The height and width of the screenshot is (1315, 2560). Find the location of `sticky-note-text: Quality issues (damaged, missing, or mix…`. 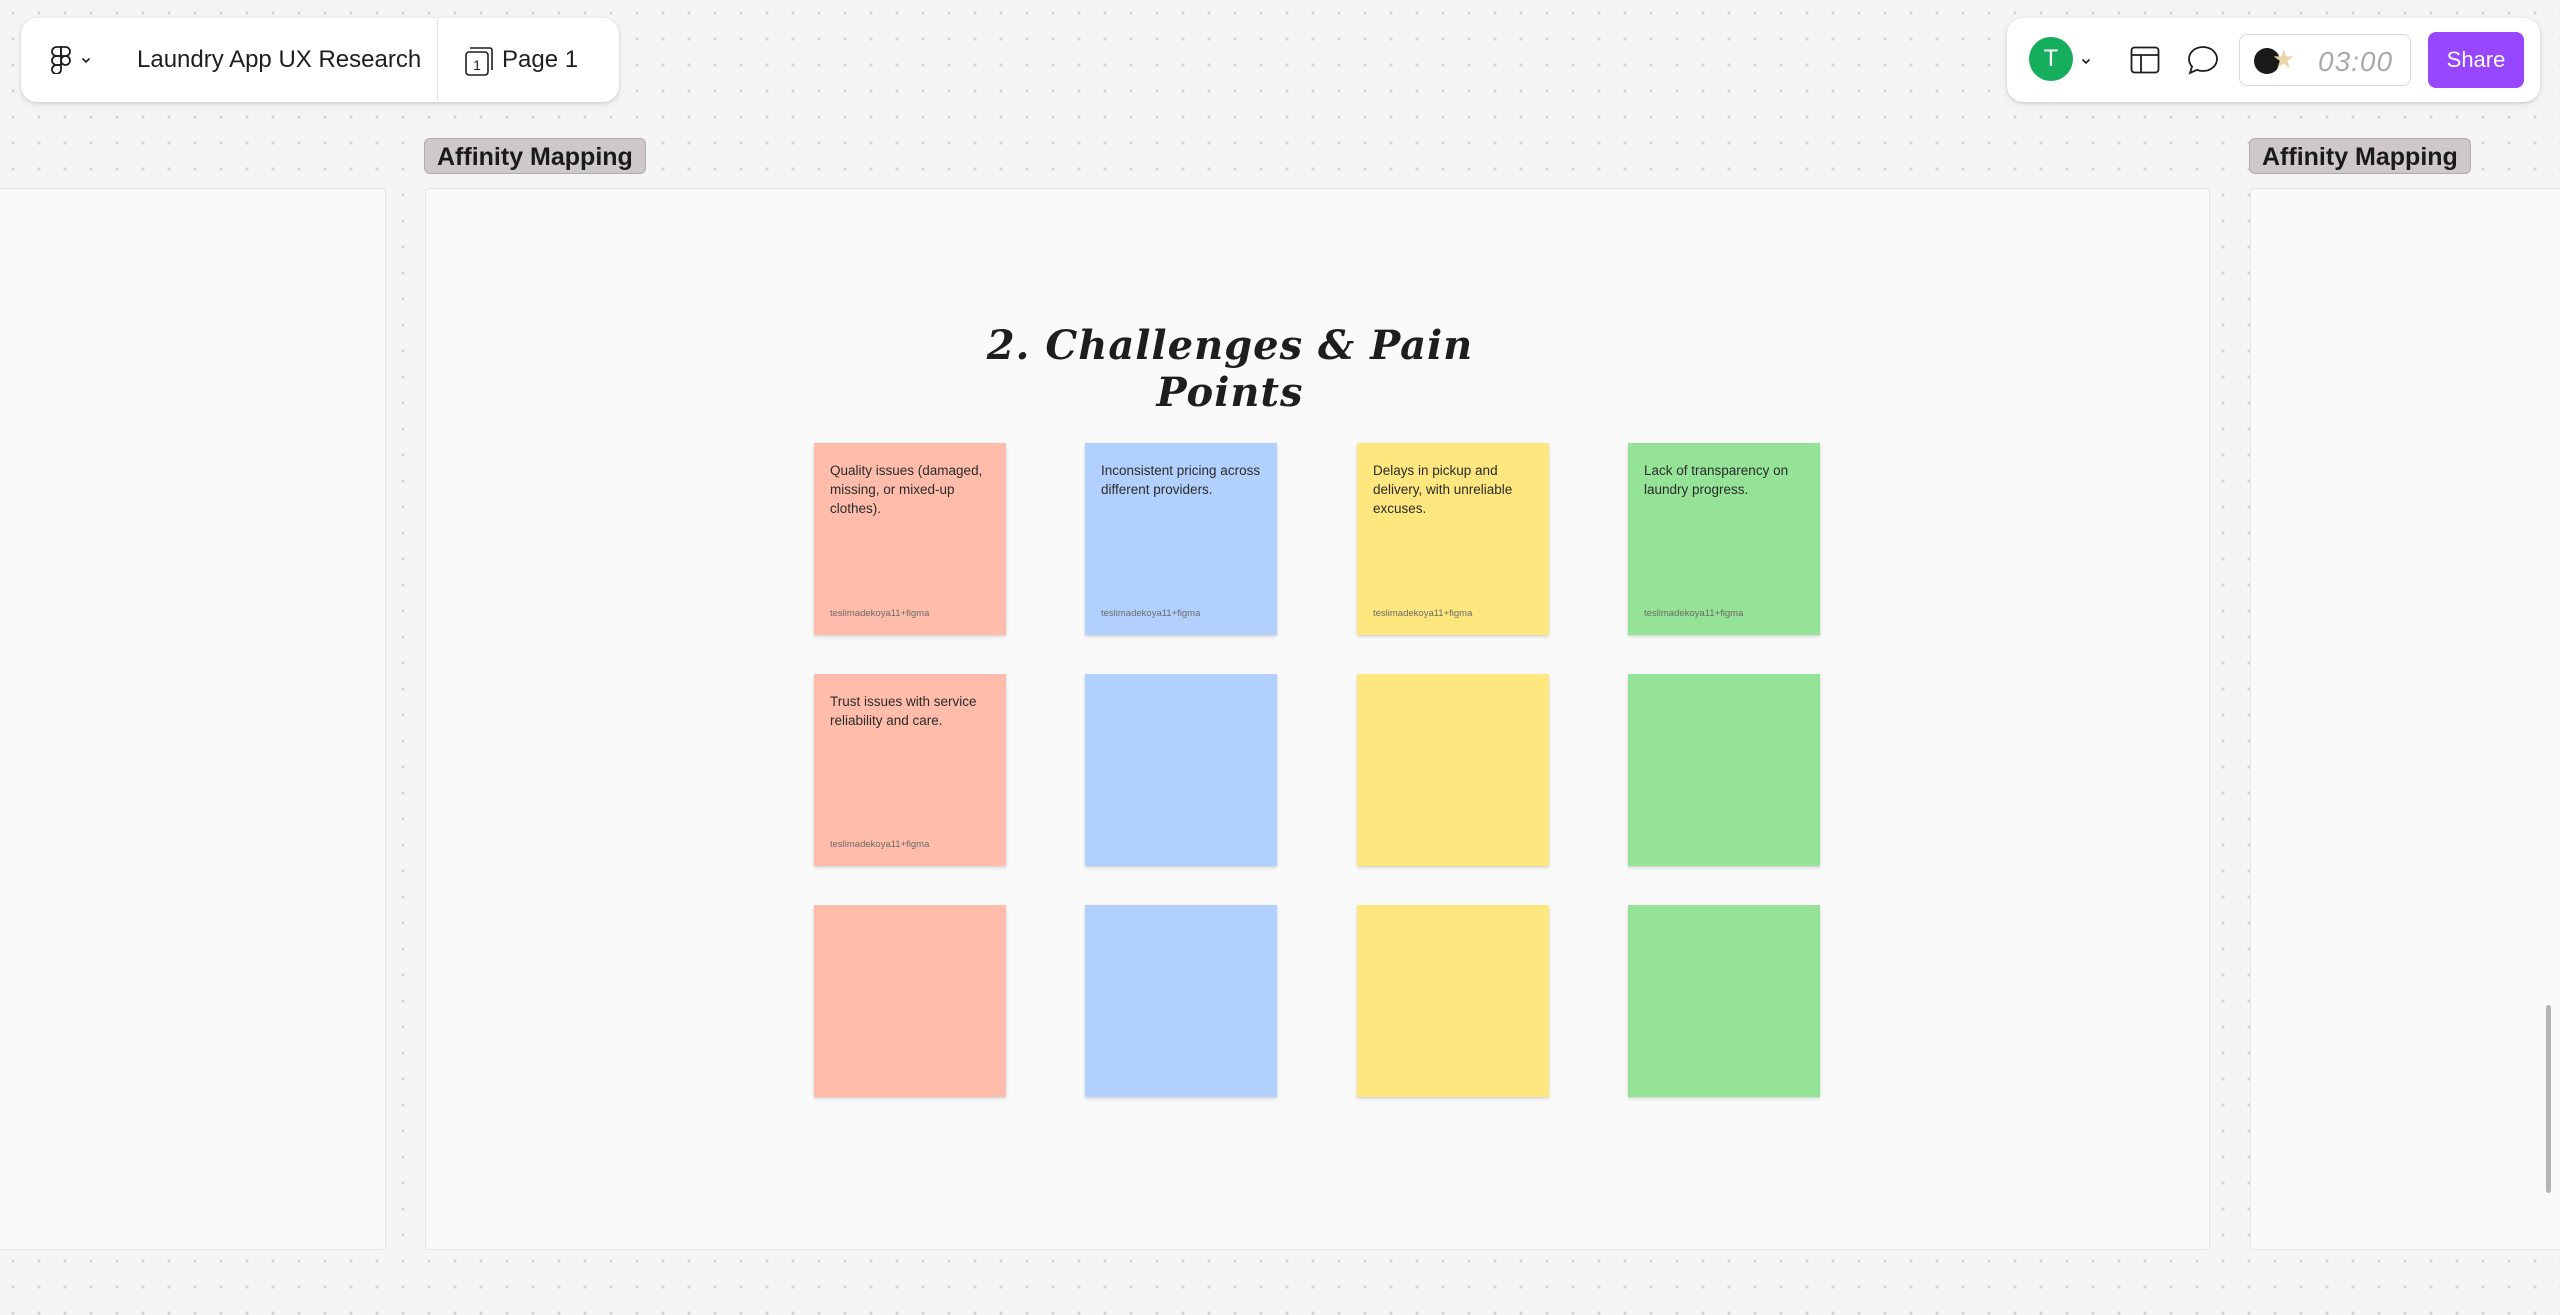

sticky-note-text: Quality issues (damaged, missing, or mix… is located at coordinates (906, 489).